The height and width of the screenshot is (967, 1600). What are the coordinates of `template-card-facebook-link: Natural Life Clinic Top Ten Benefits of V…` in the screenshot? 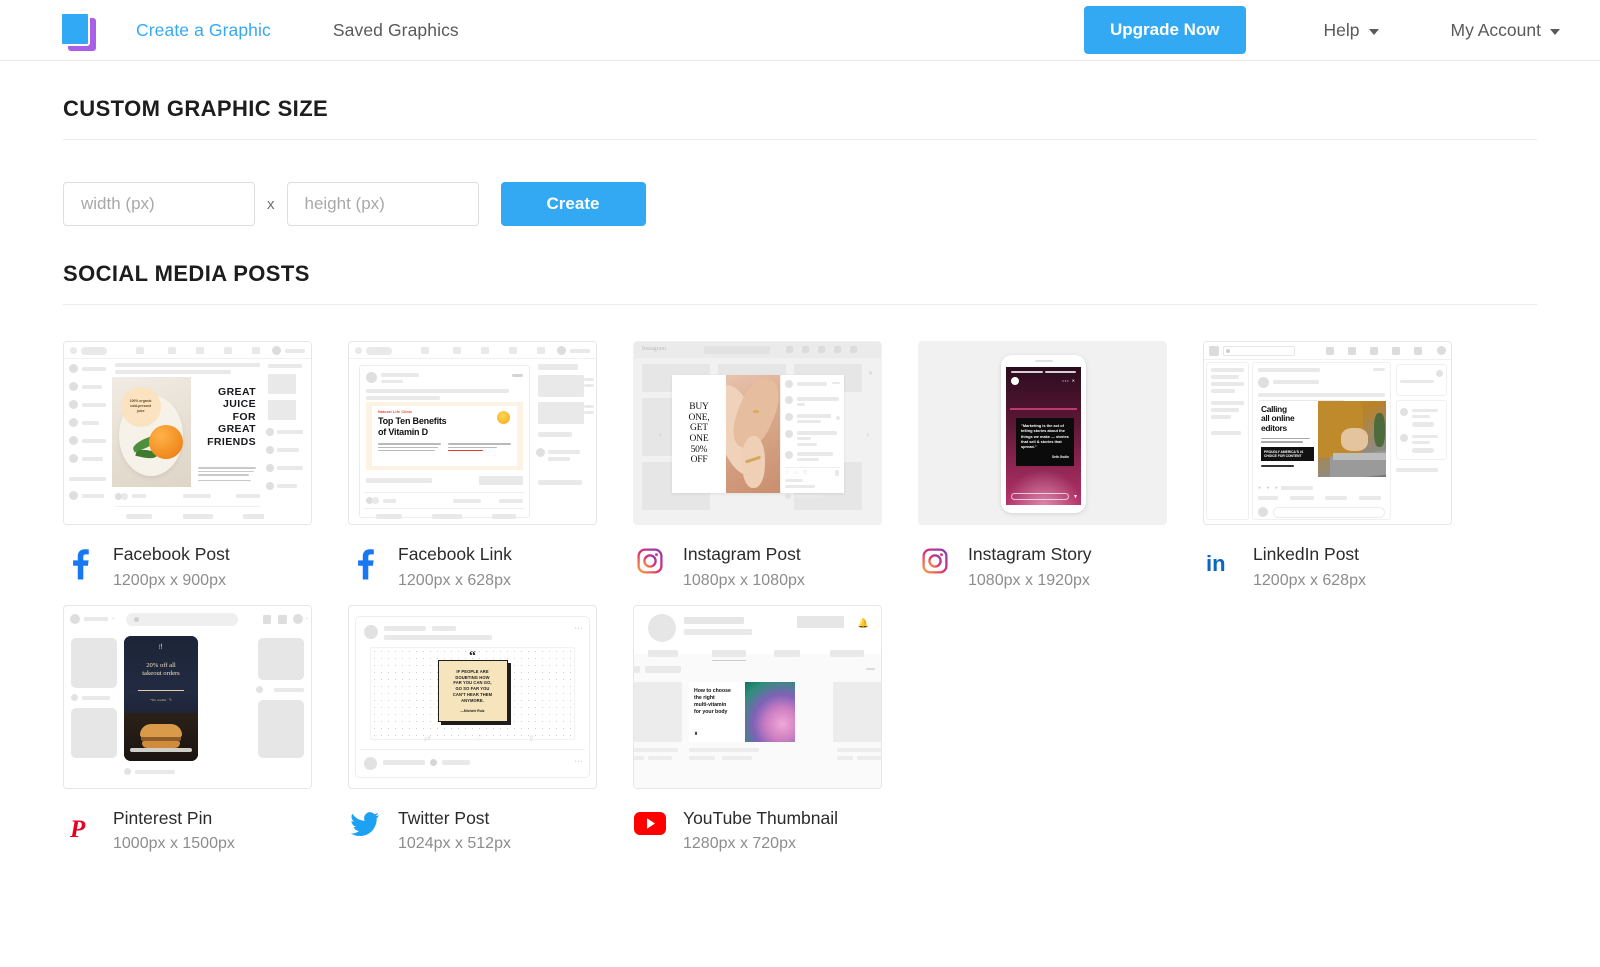 It's located at (472, 467).